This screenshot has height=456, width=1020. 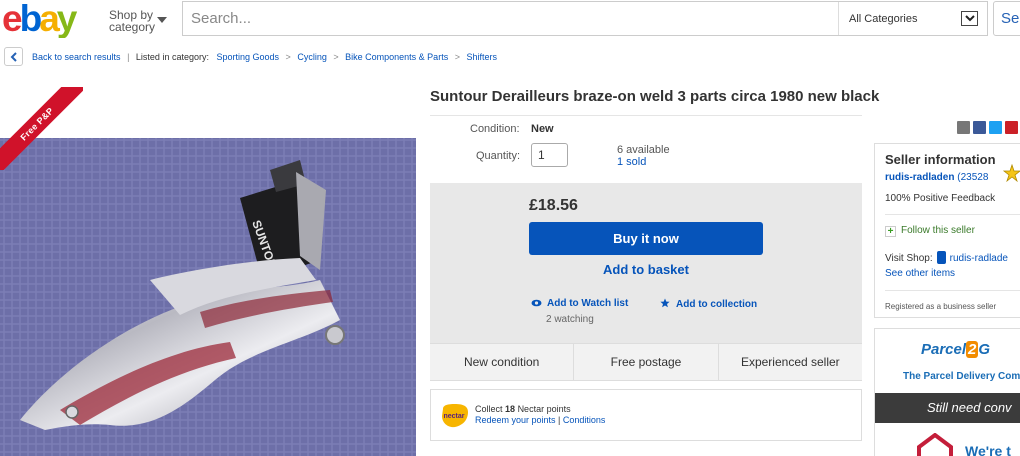 I want to click on available-count: 6 available, so click(x=643, y=150).